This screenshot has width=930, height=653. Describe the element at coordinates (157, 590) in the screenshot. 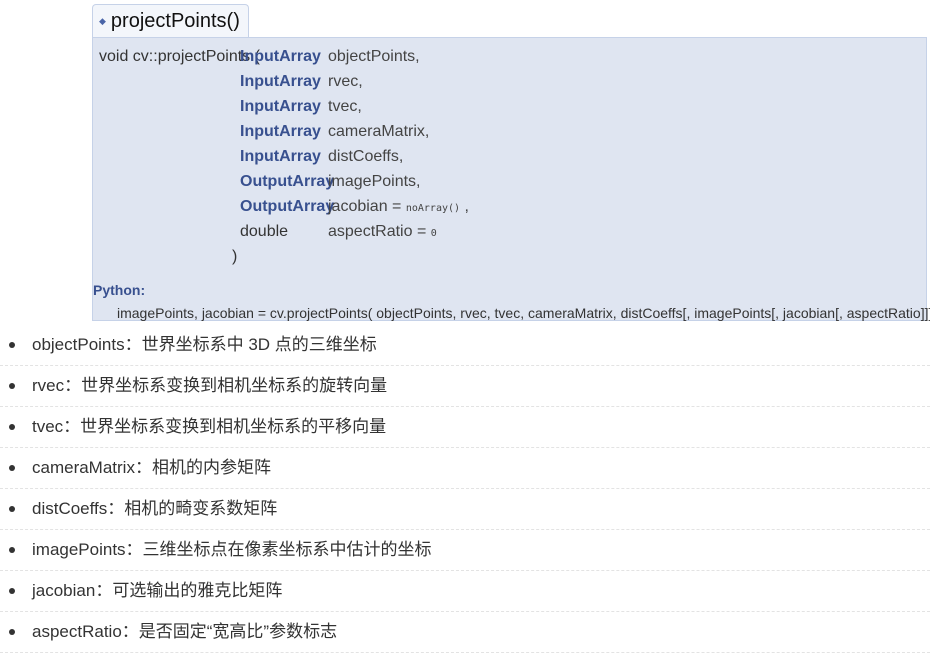

I see `list-item-text: jacobian：可选输出的雅克比矩阵` at that location.